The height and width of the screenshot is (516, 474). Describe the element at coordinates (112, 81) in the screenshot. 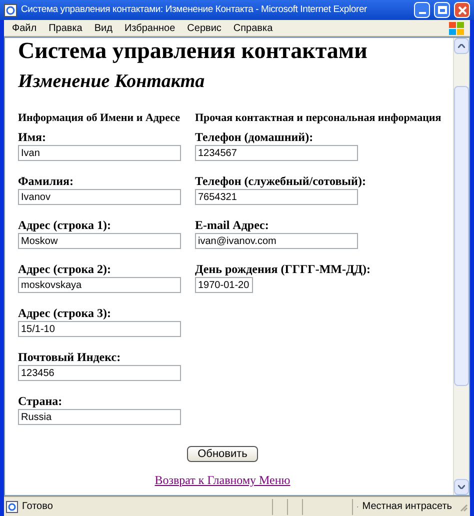

I see `page-subheading: Изменение Контакта` at that location.